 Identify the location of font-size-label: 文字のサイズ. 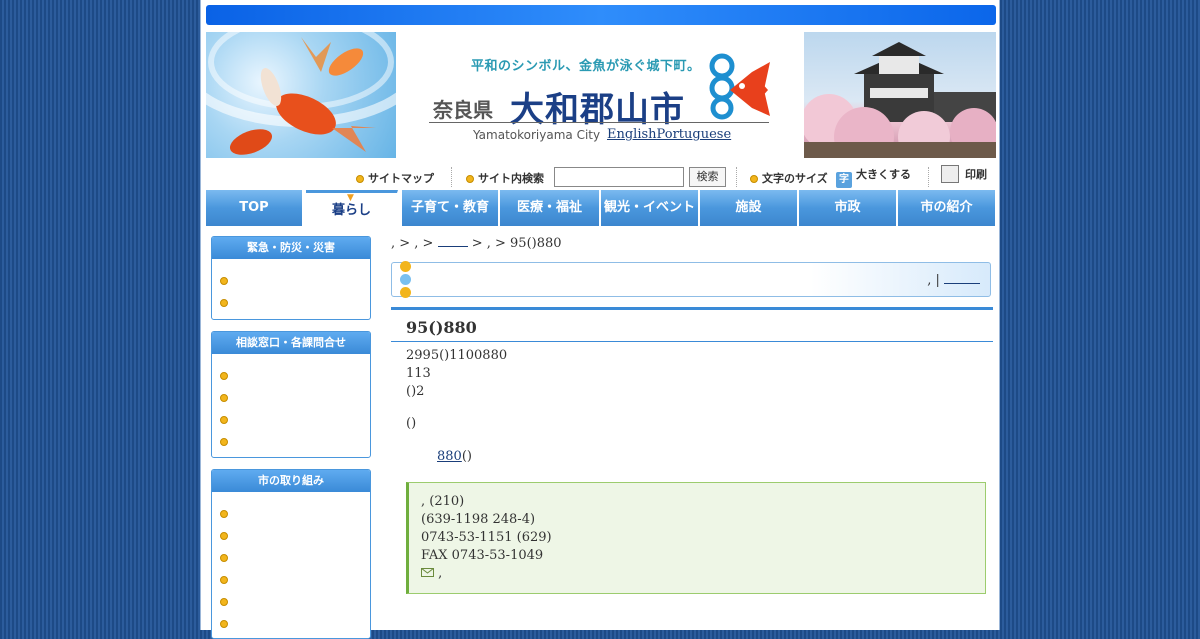
(789, 178).